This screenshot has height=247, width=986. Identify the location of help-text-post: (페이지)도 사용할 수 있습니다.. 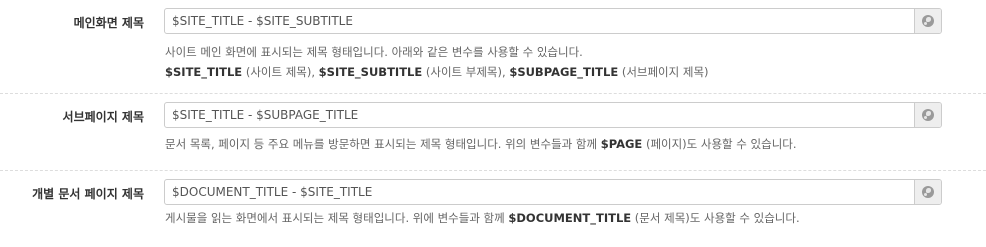
(719, 144).